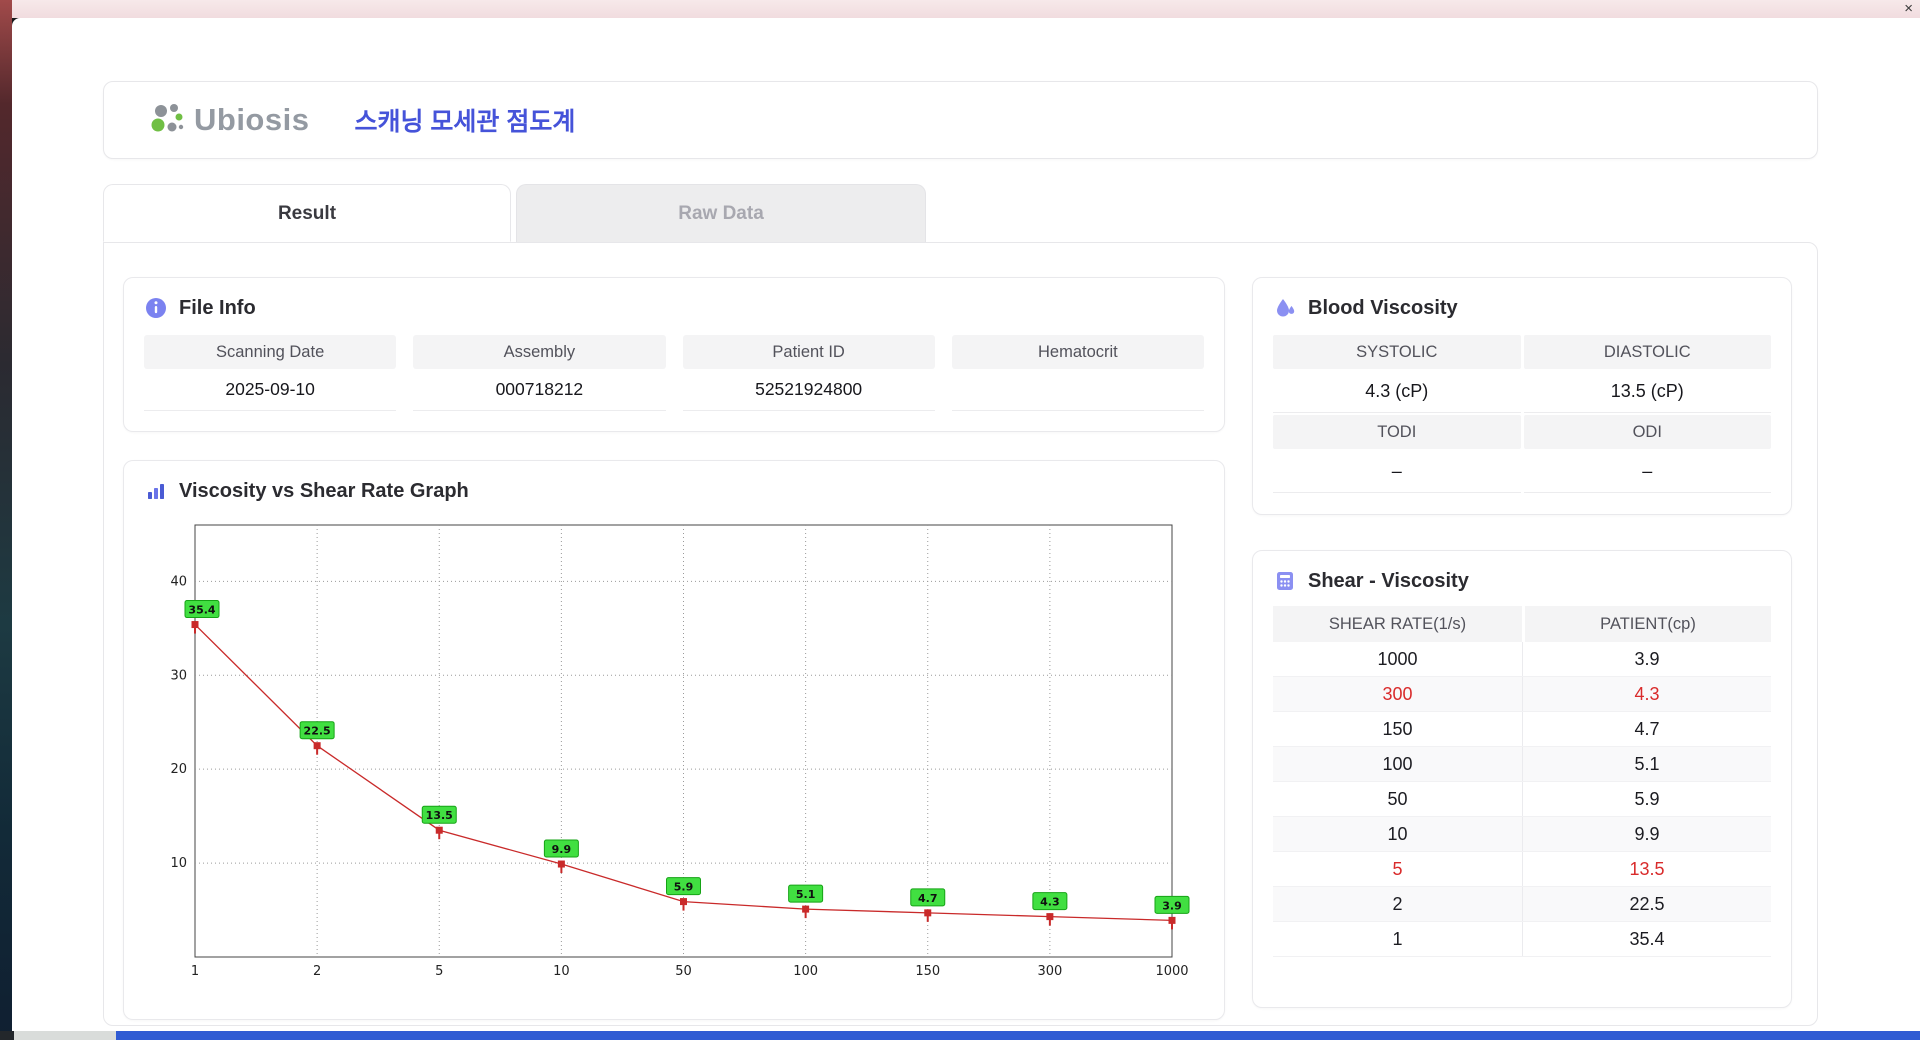 The height and width of the screenshot is (1040, 1920). I want to click on shear-rate-cell: 2, so click(1397, 903).